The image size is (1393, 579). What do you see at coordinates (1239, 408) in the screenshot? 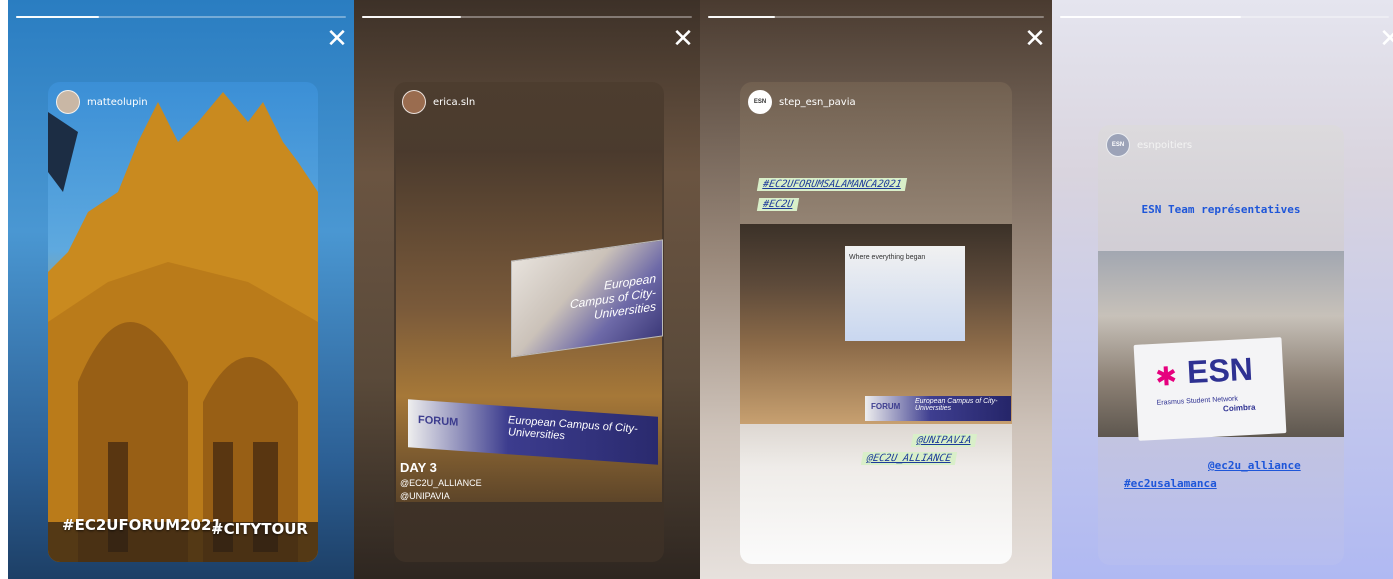
I see `esn-city: Coimbra` at bounding box center [1239, 408].